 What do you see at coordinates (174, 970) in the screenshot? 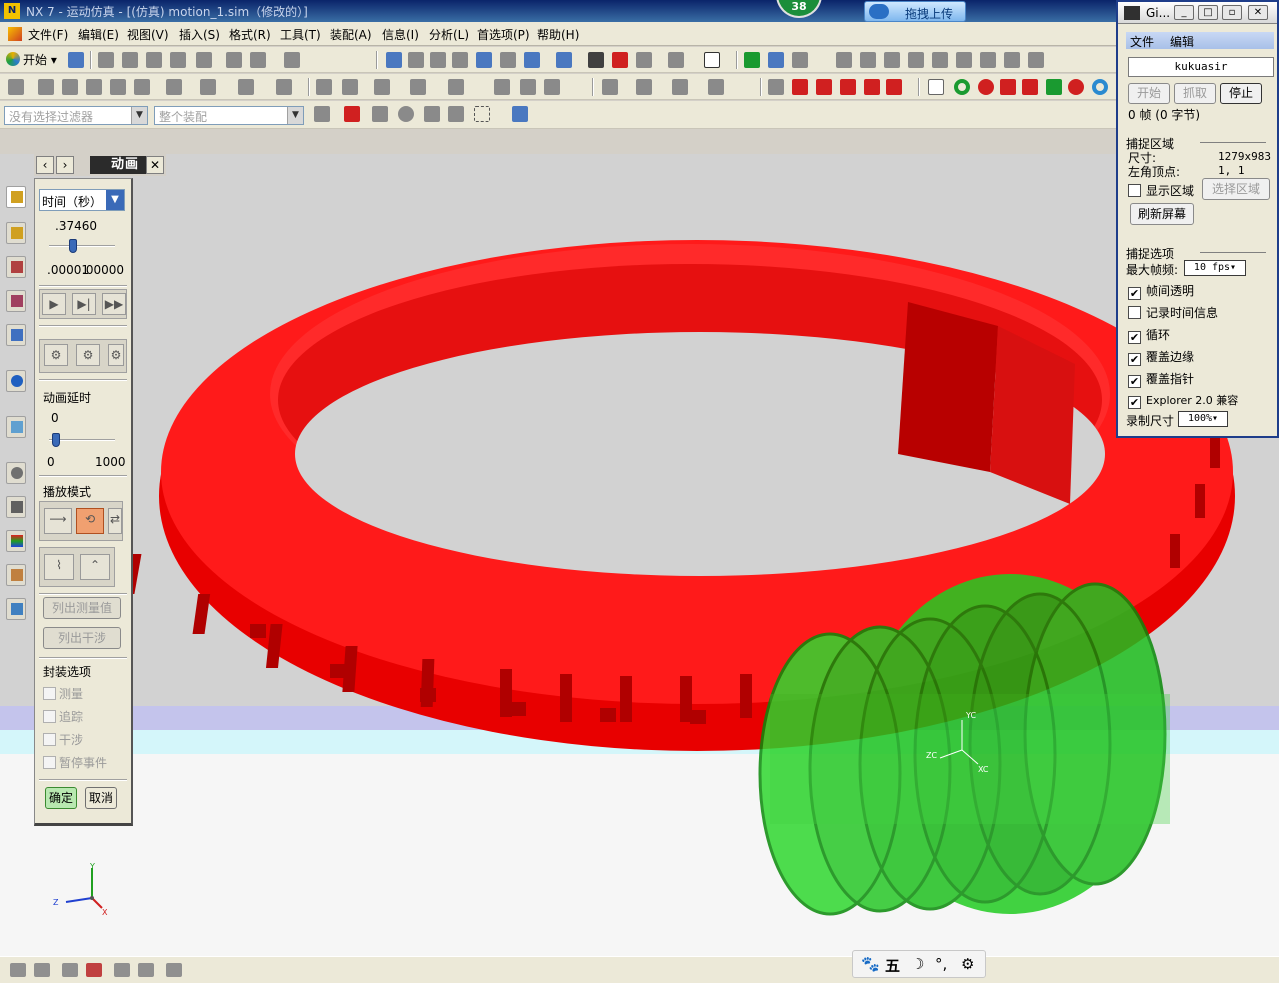
I see `status-arrow-icon` at bounding box center [174, 970].